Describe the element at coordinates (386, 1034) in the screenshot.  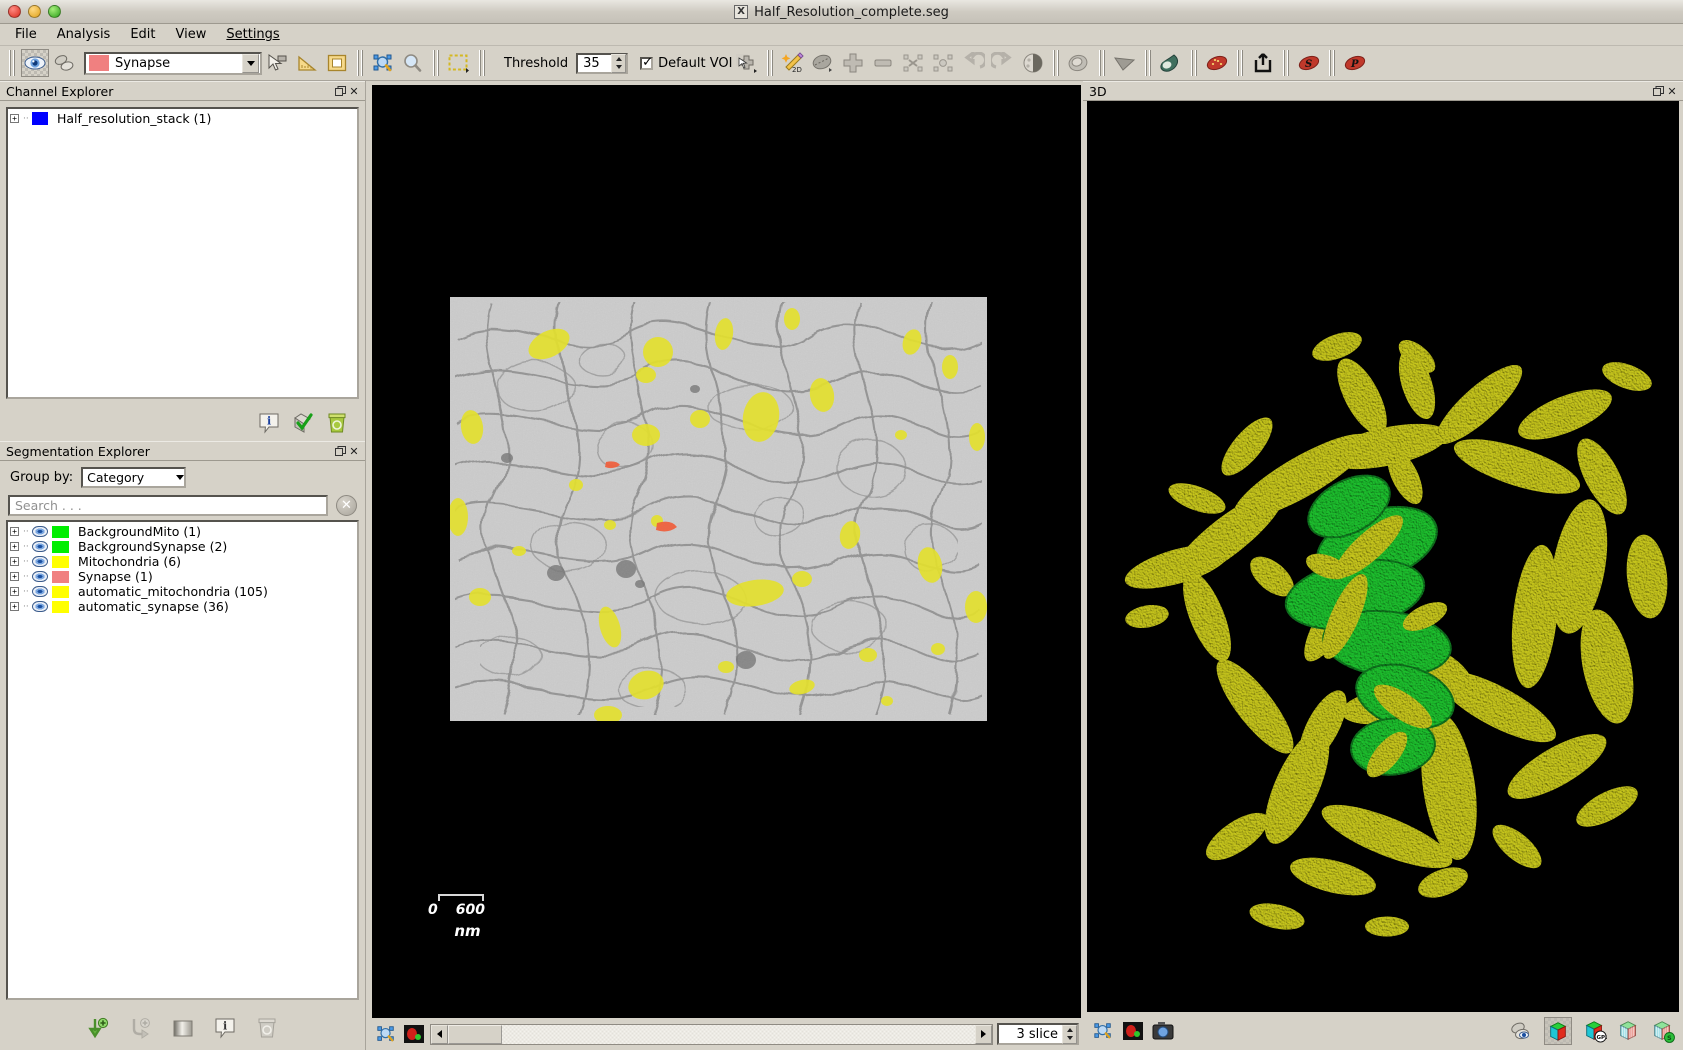
I see `fit-to-view-button` at that location.